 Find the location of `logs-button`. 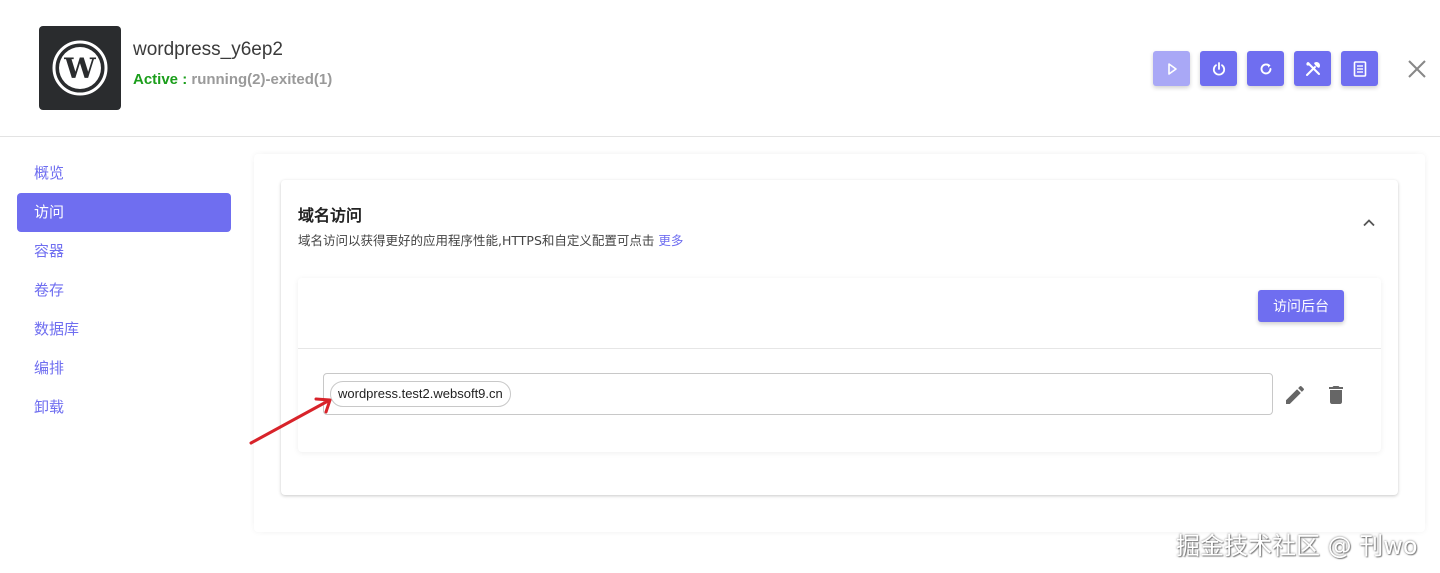

logs-button is located at coordinates (1359, 68).